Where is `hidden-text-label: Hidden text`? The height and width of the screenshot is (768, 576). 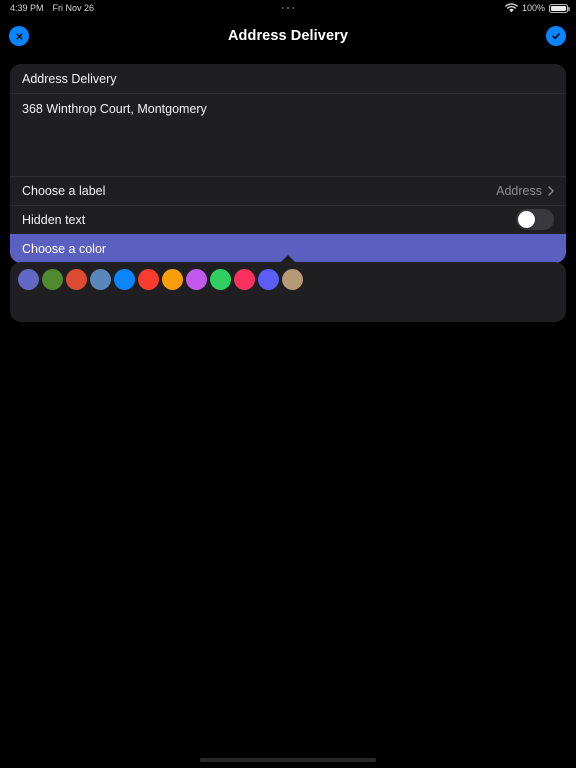
hidden-text-label: Hidden text is located at coordinates (54, 219).